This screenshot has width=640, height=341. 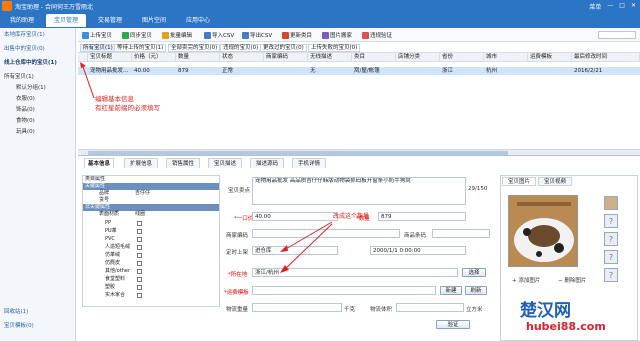 I want to click on tab-extended-info: 扩展信息, so click(x=141, y=163).